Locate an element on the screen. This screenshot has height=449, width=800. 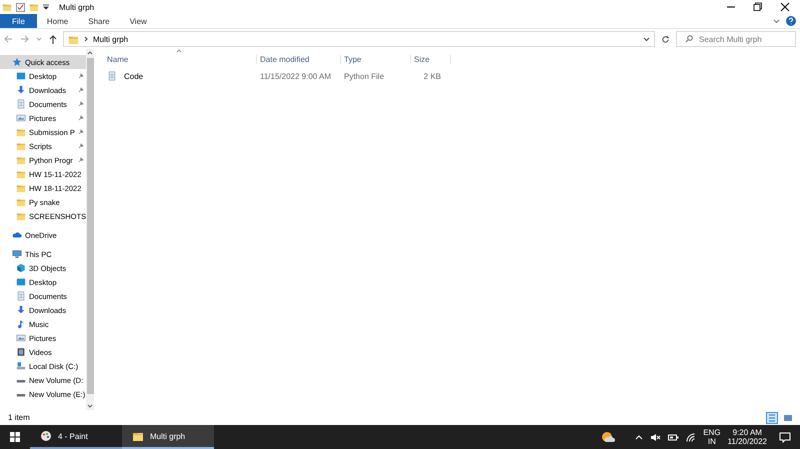
weather-icon is located at coordinates (608, 437).